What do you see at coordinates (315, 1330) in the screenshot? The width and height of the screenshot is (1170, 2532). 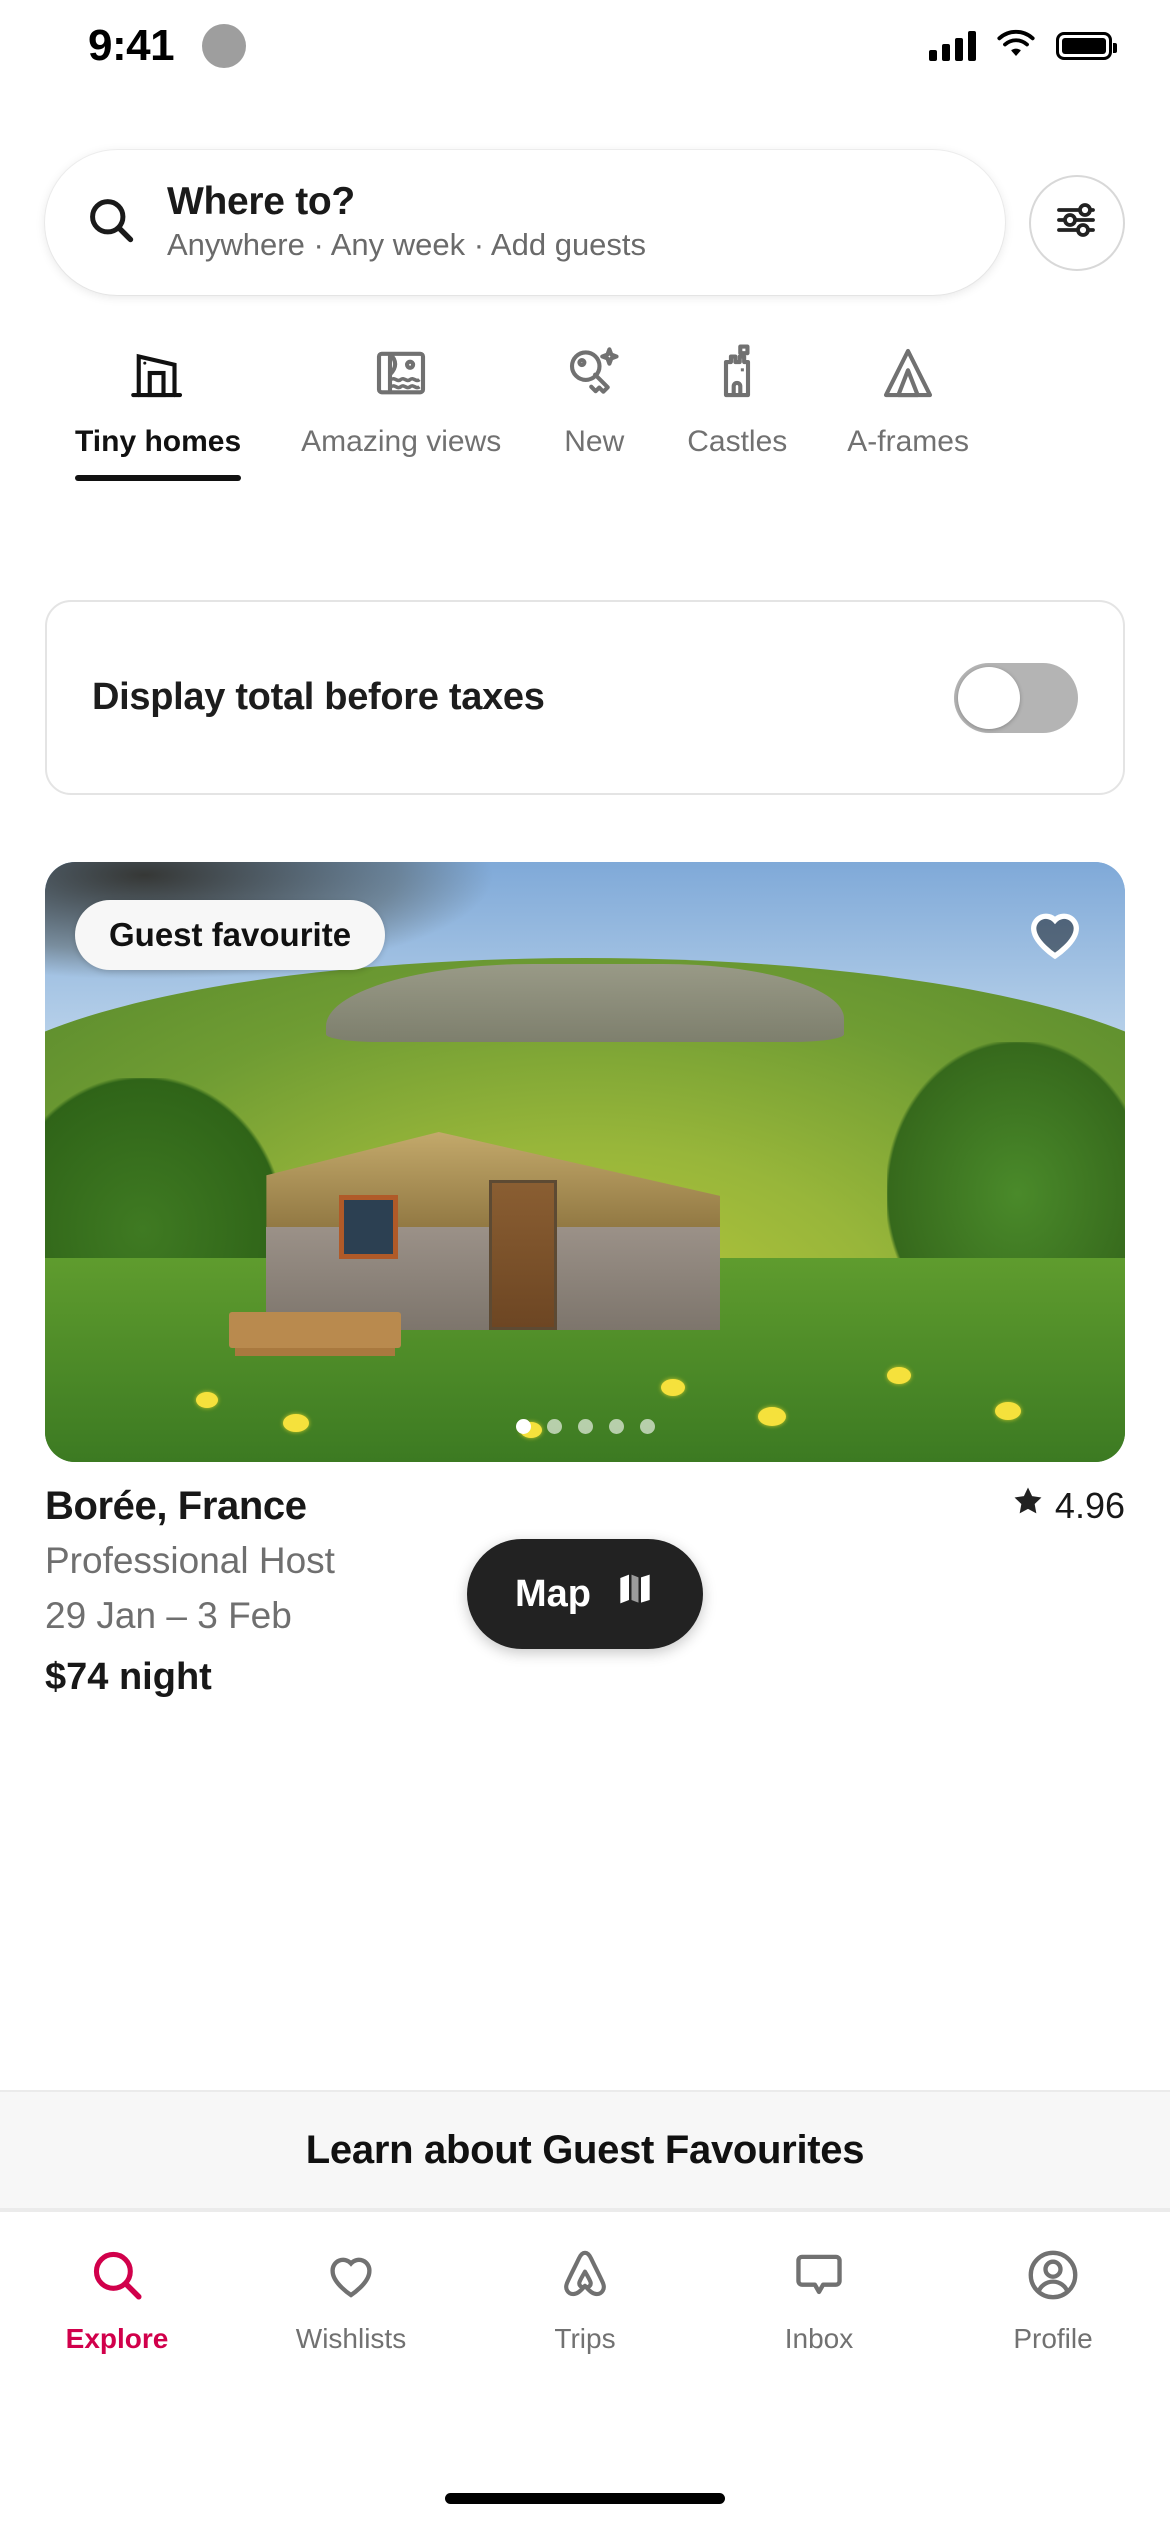 I see `photo-picnic-bench` at bounding box center [315, 1330].